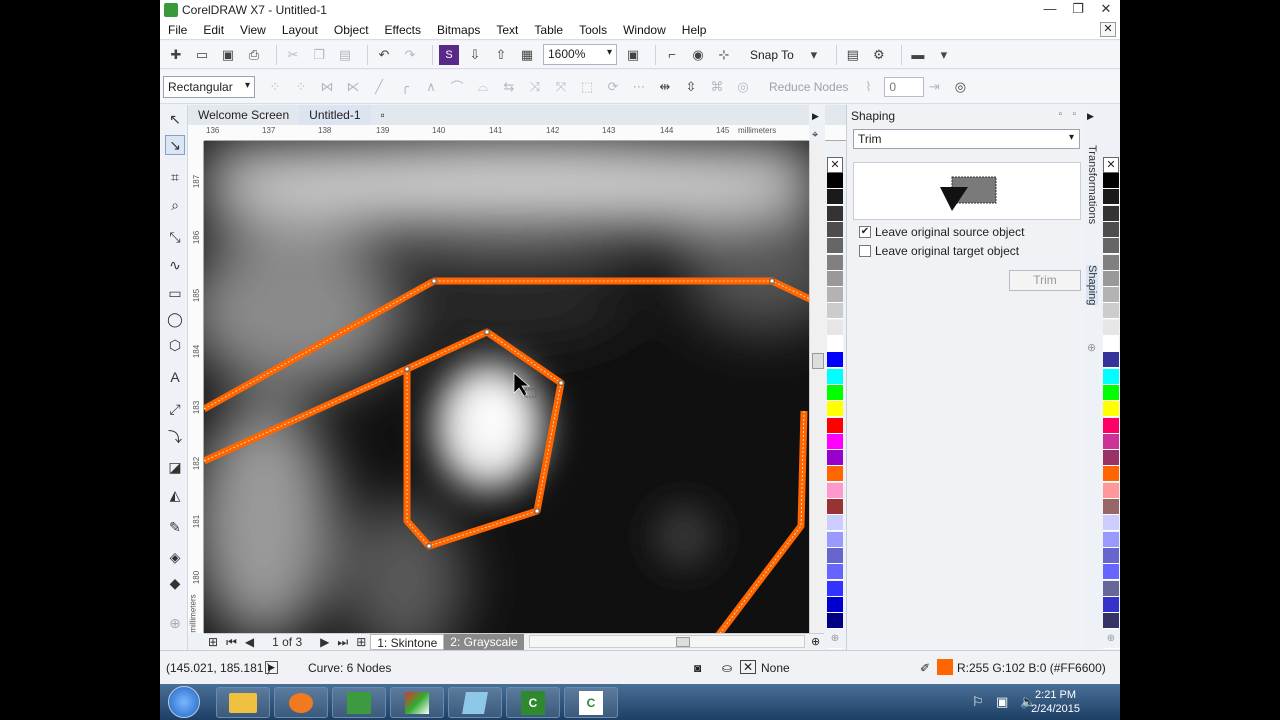 The image size is (1280, 720). Describe the element at coordinates (175, 319) in the screenshot. I see `ellipse-tool-icon: ◯` at that location.